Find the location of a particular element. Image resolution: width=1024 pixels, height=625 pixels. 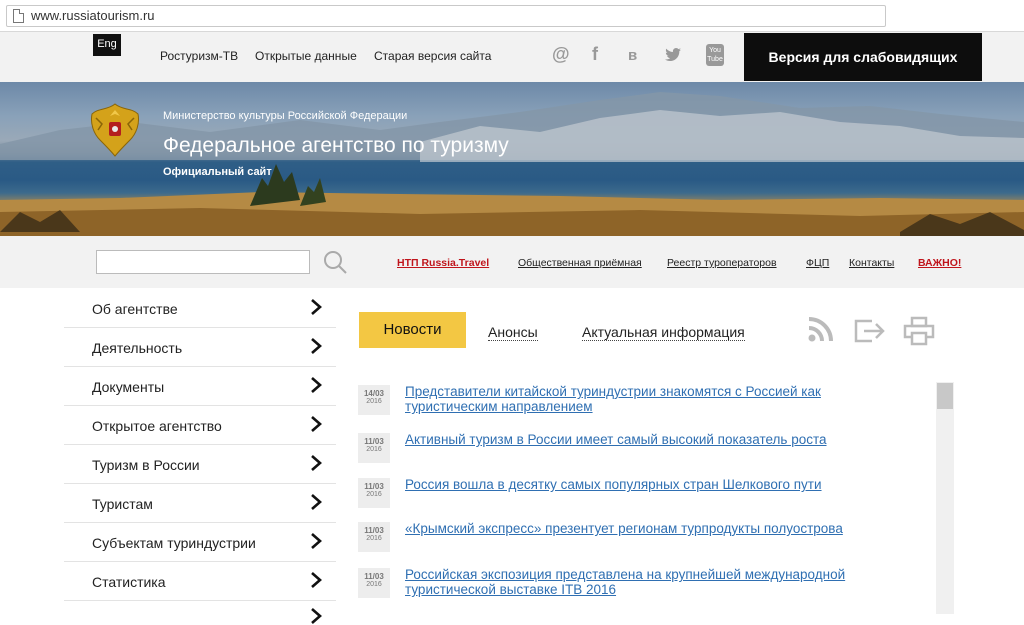

search-input is located at coordinates (203, 262).